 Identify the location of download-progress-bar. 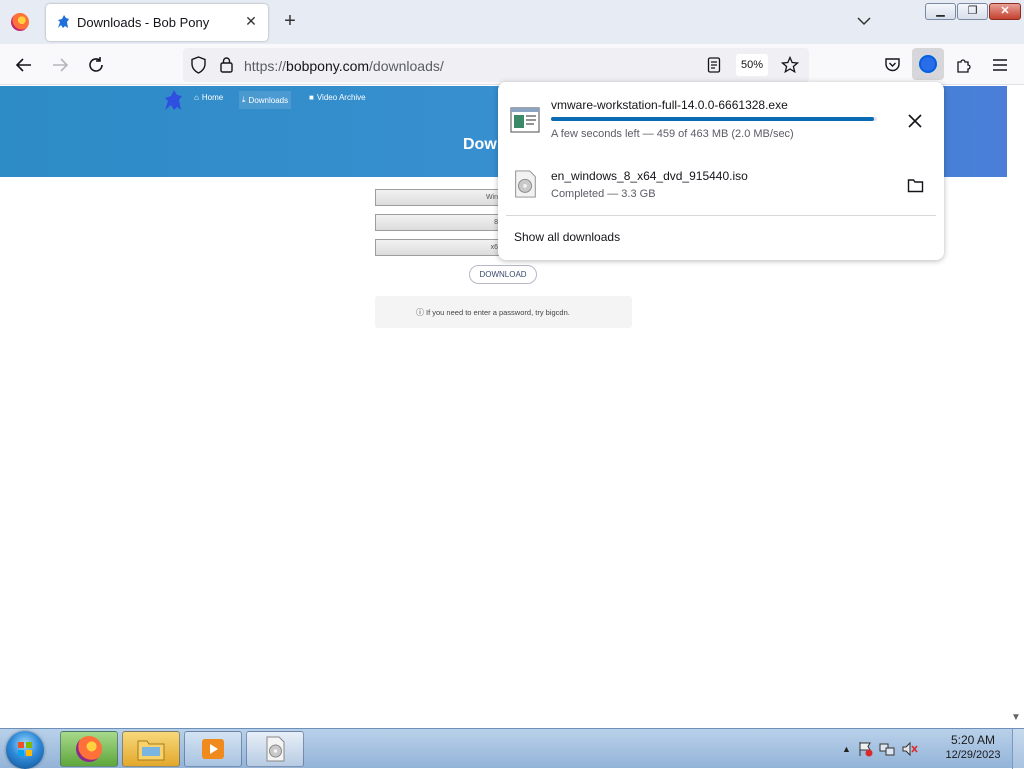
(714, 119).